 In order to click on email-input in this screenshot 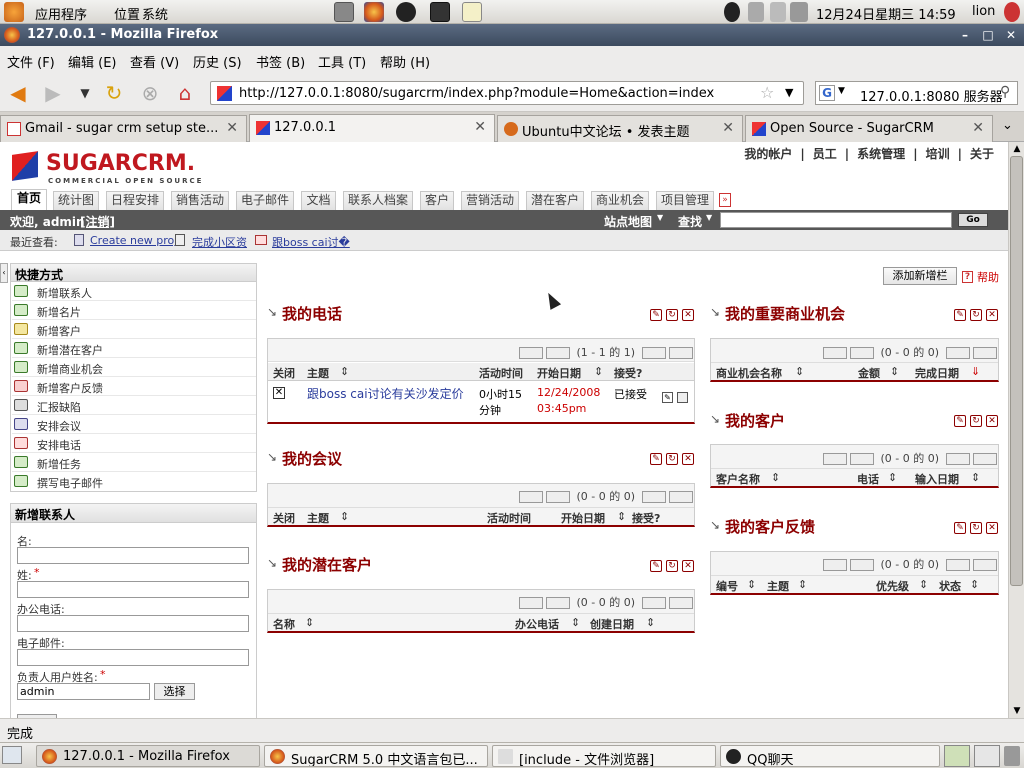, I will do `click(133, 657)`.